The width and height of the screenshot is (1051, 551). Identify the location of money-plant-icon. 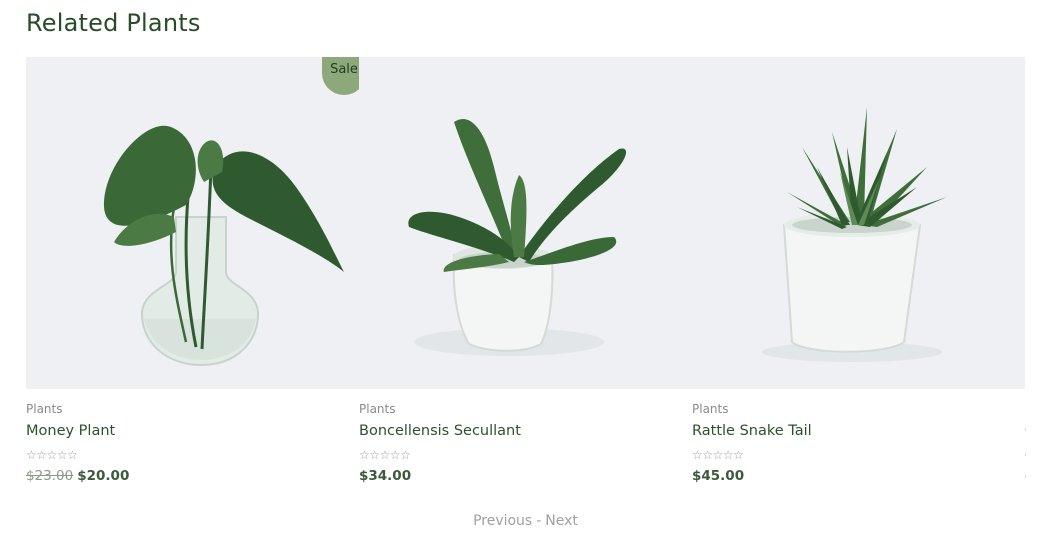
(223, 246).